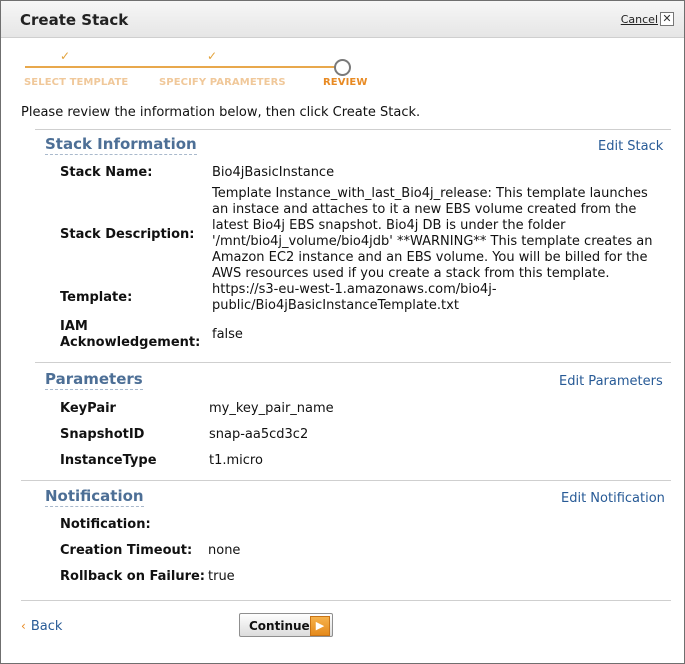  Describe the element at coordinates (346, 600) in the screenshot. I see `footer-divider` at that location.